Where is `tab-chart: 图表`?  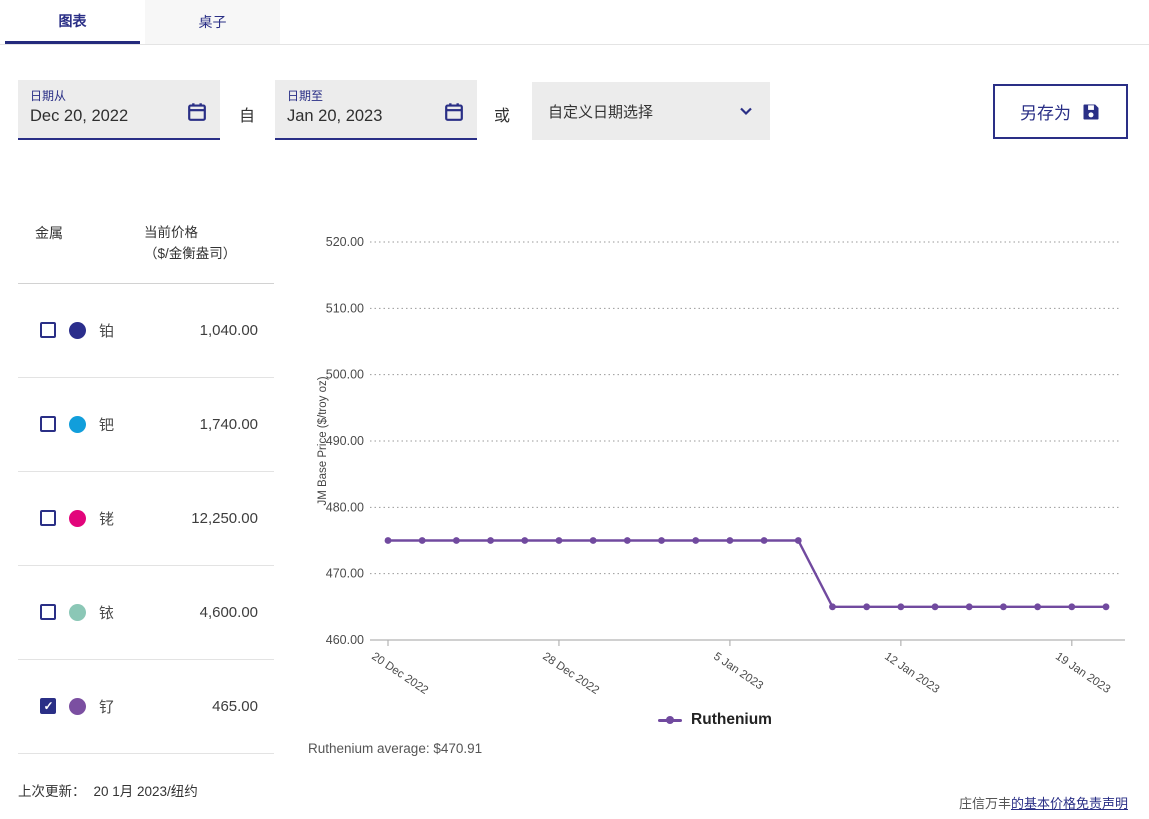
tab-chart: 图表 is located at coordinates (72, 22).